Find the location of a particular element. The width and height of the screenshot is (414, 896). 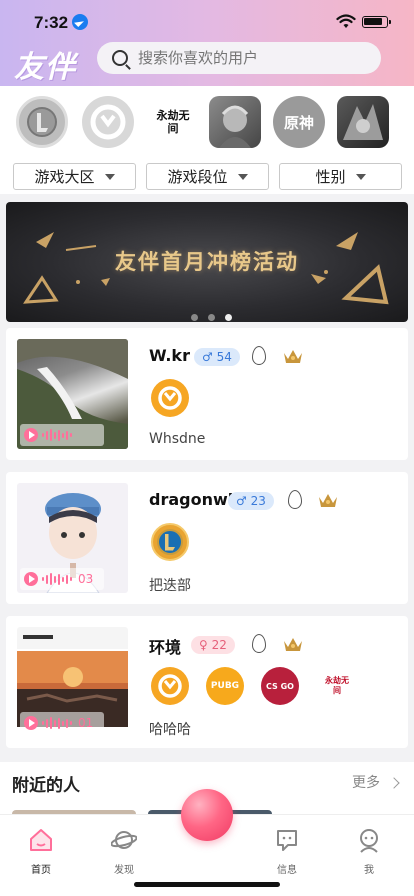

search-bar is located at coordinates (239, 58).